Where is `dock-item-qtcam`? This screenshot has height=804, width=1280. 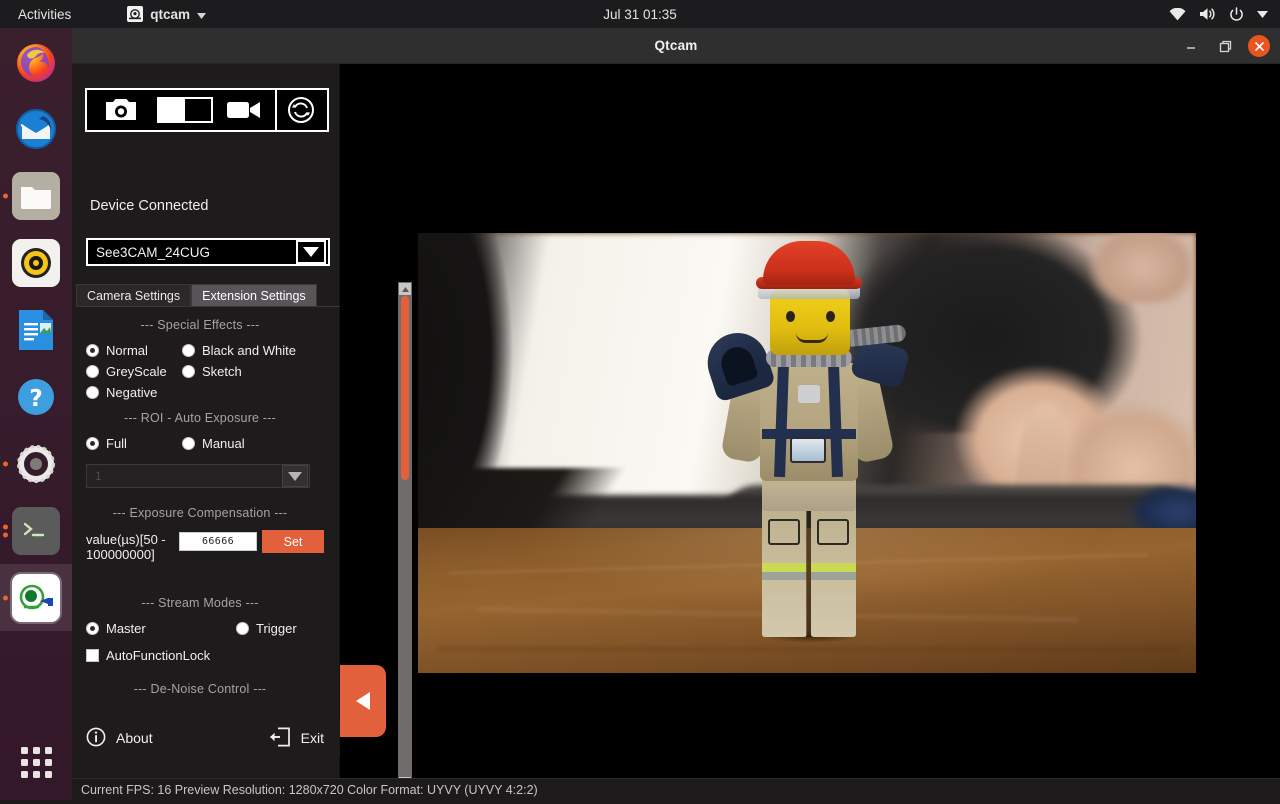 dock-item-qtcam is located at coordinates (36, 597).